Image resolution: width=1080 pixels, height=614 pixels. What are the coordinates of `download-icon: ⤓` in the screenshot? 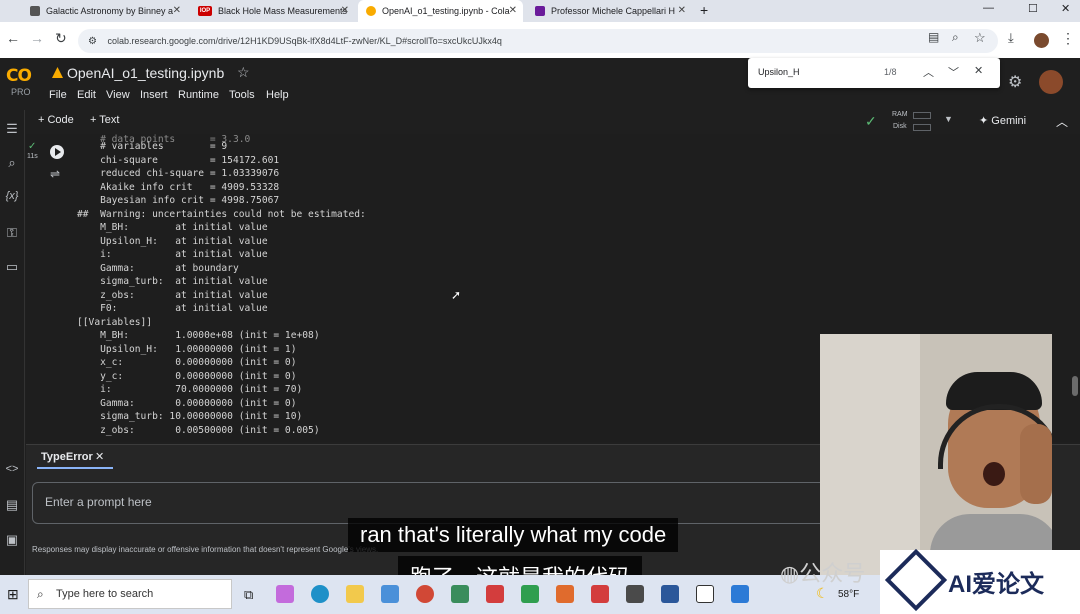 It's located at (1011, 38).